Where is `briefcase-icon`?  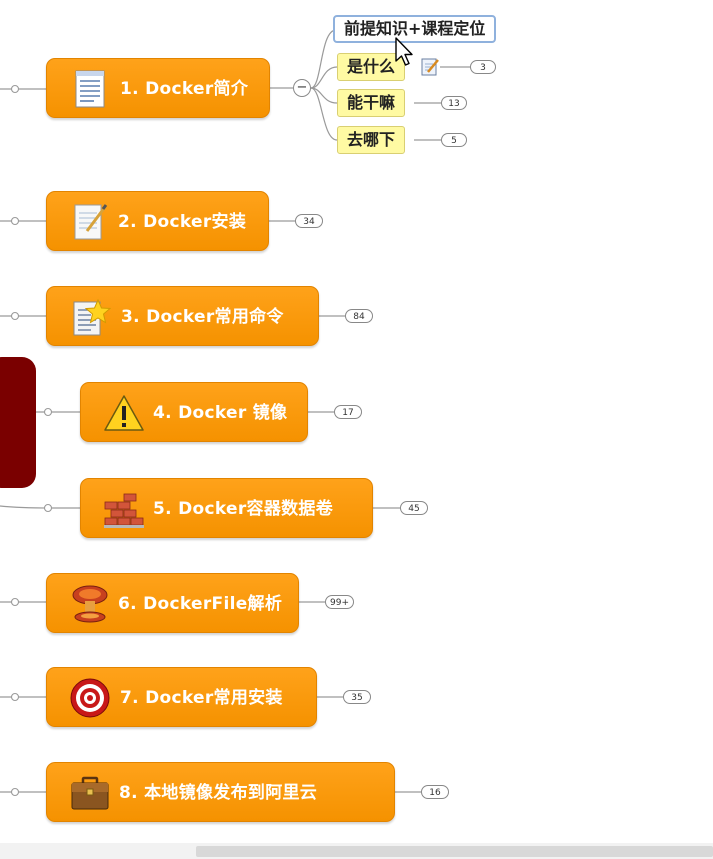
briefcase-icon is located at coordinates (90, 793).